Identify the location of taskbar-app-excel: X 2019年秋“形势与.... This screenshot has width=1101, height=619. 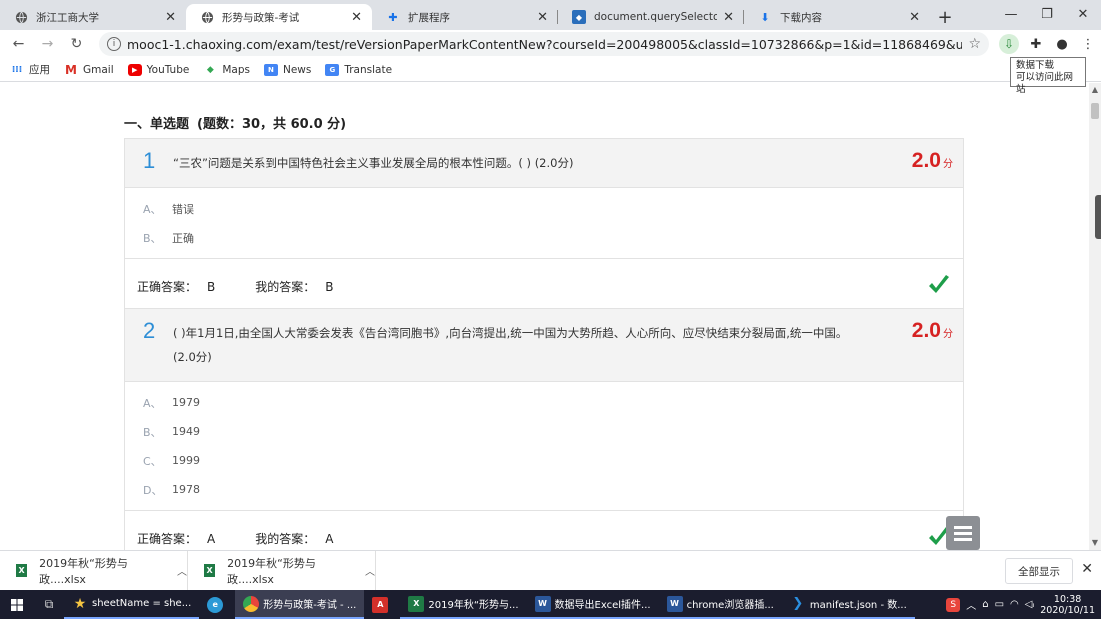
(463, 604).